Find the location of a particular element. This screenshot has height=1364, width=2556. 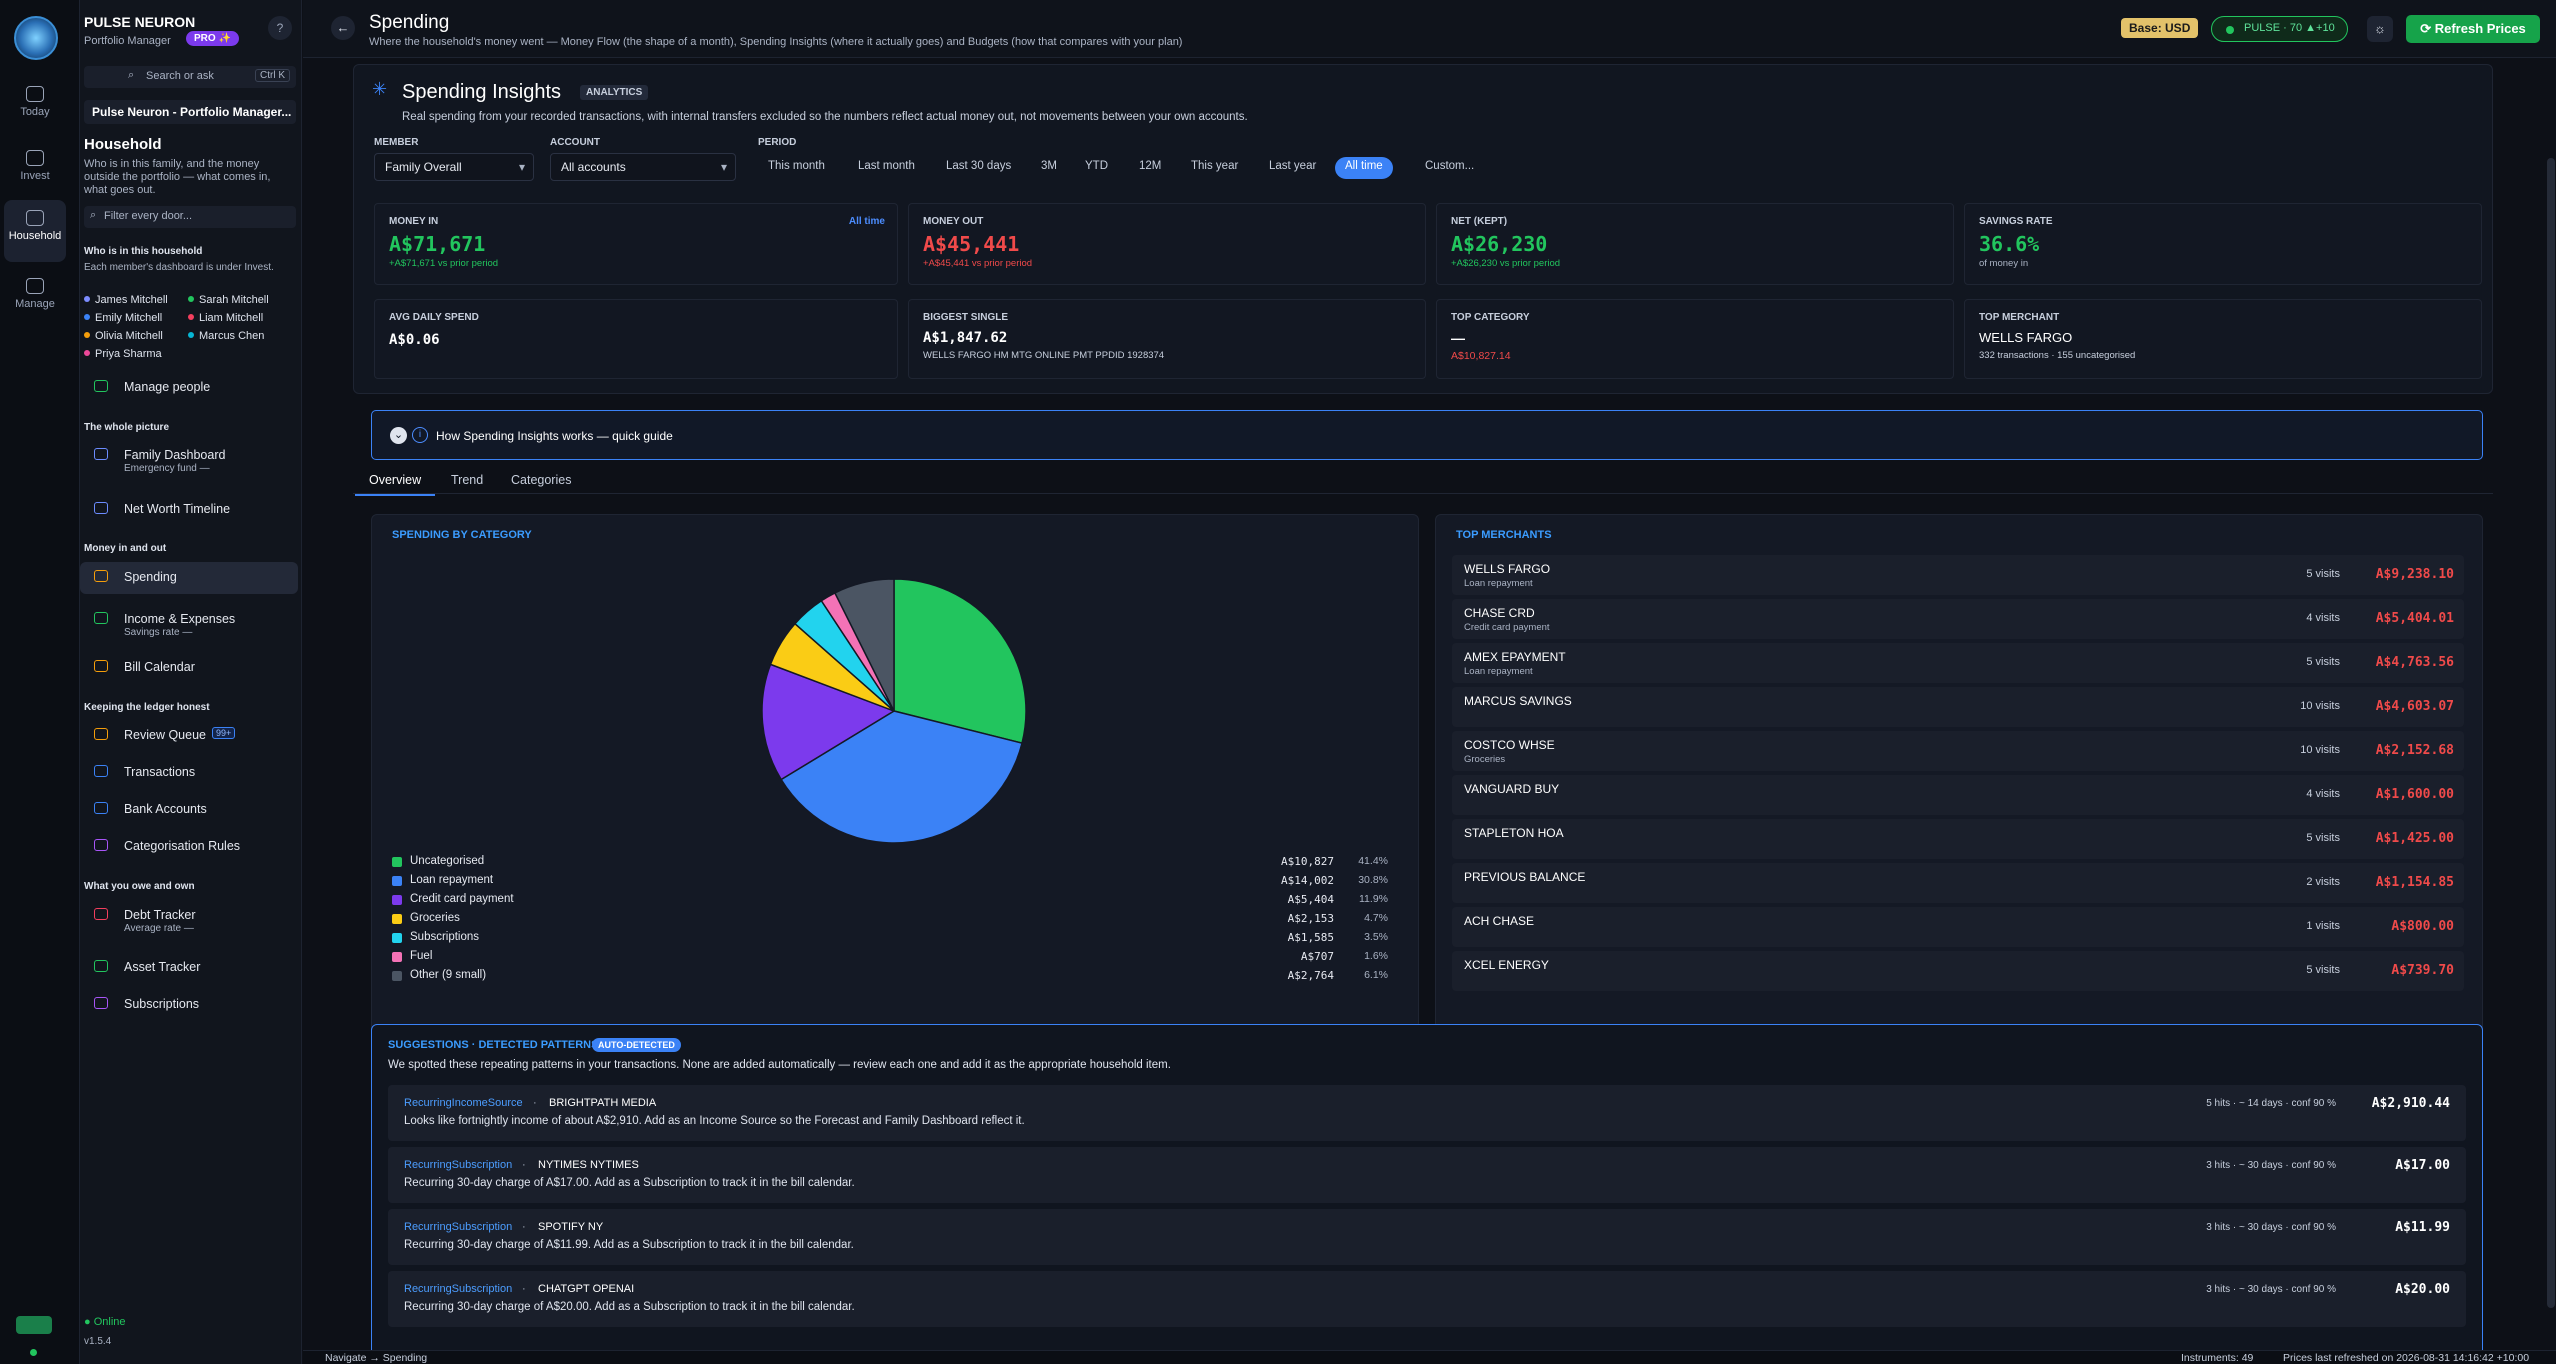

tab-categories: Categories is located at coordinates (541, 480).